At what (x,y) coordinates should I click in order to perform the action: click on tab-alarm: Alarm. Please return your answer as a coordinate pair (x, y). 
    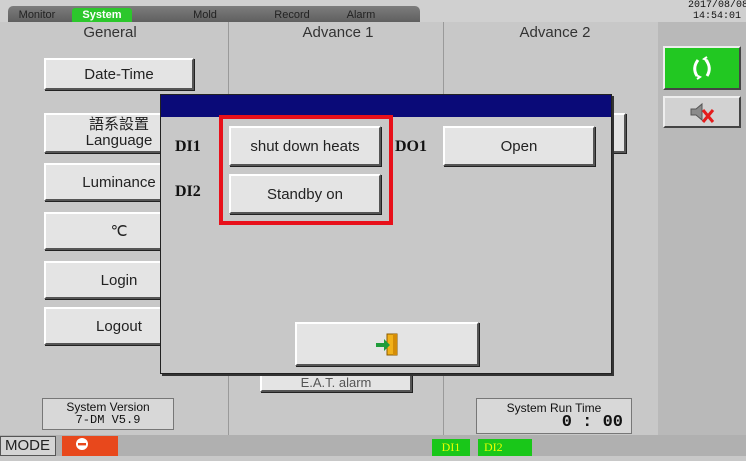
    Looking at the image, I should click on (361, 15).